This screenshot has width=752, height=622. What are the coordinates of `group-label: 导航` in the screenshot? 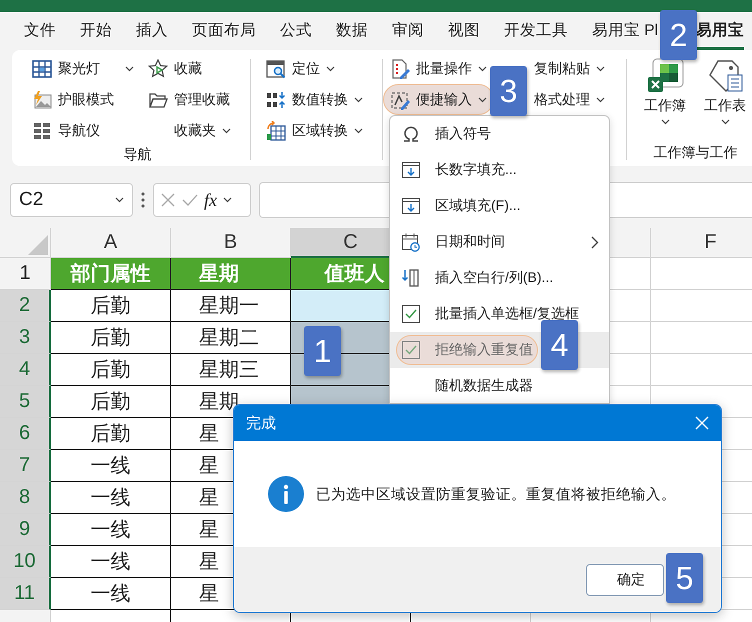 It's located at (138, 154).